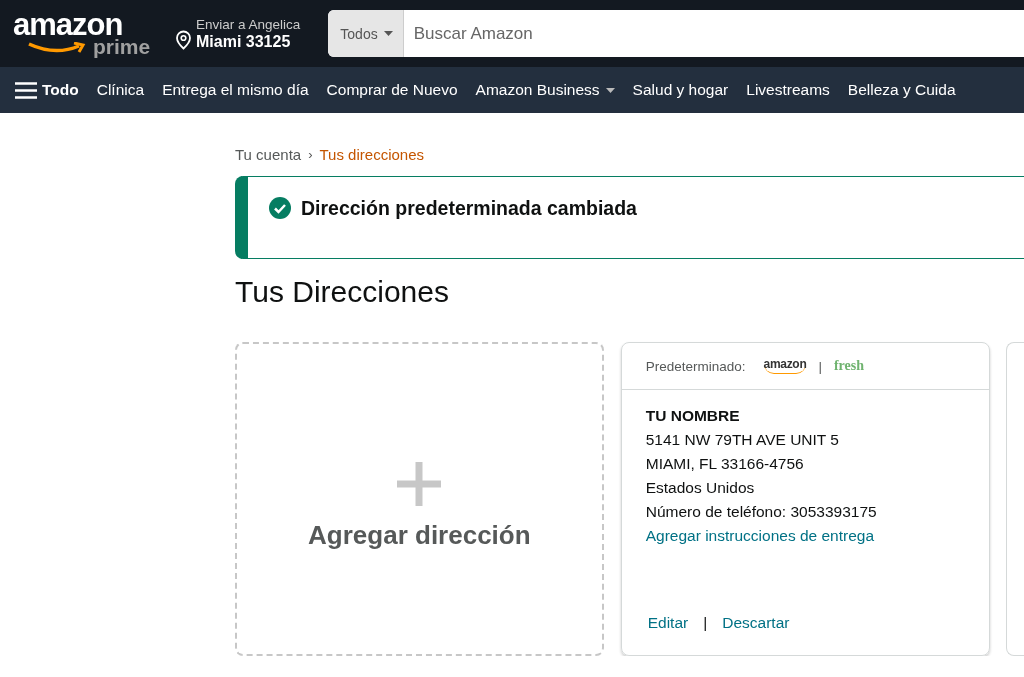 This screenshot has width=1024, height=677. Describe the element at coordinates (388, 33) in the screenshot. I see `caret-icon` at that location.